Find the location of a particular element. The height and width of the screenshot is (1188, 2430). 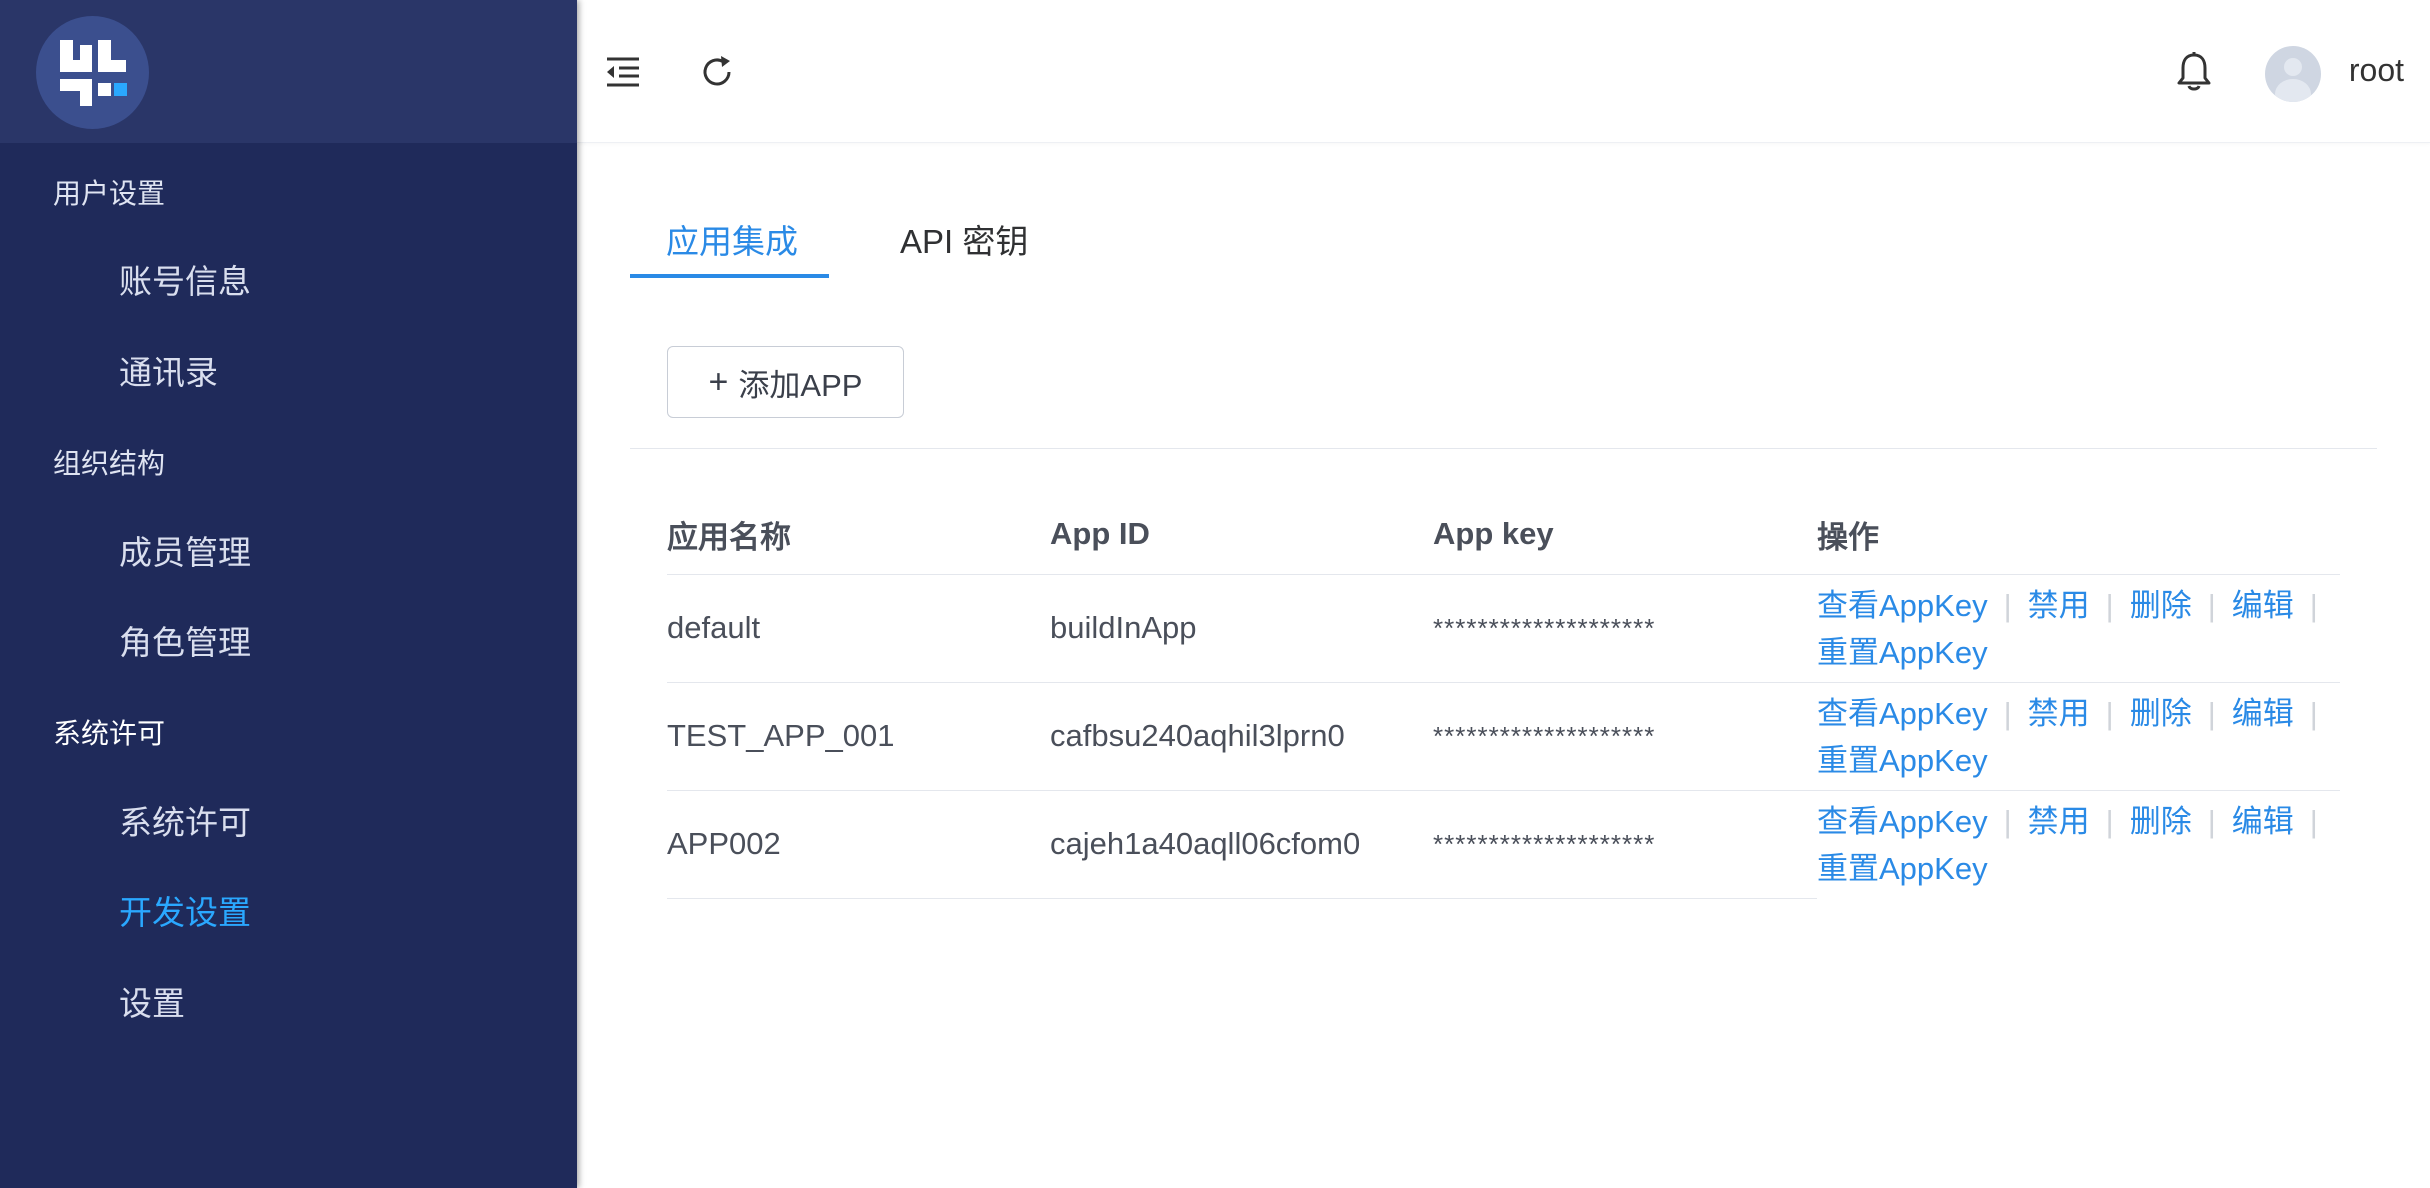

add-app-label: 添加APP is located at coordinates (800, 385).